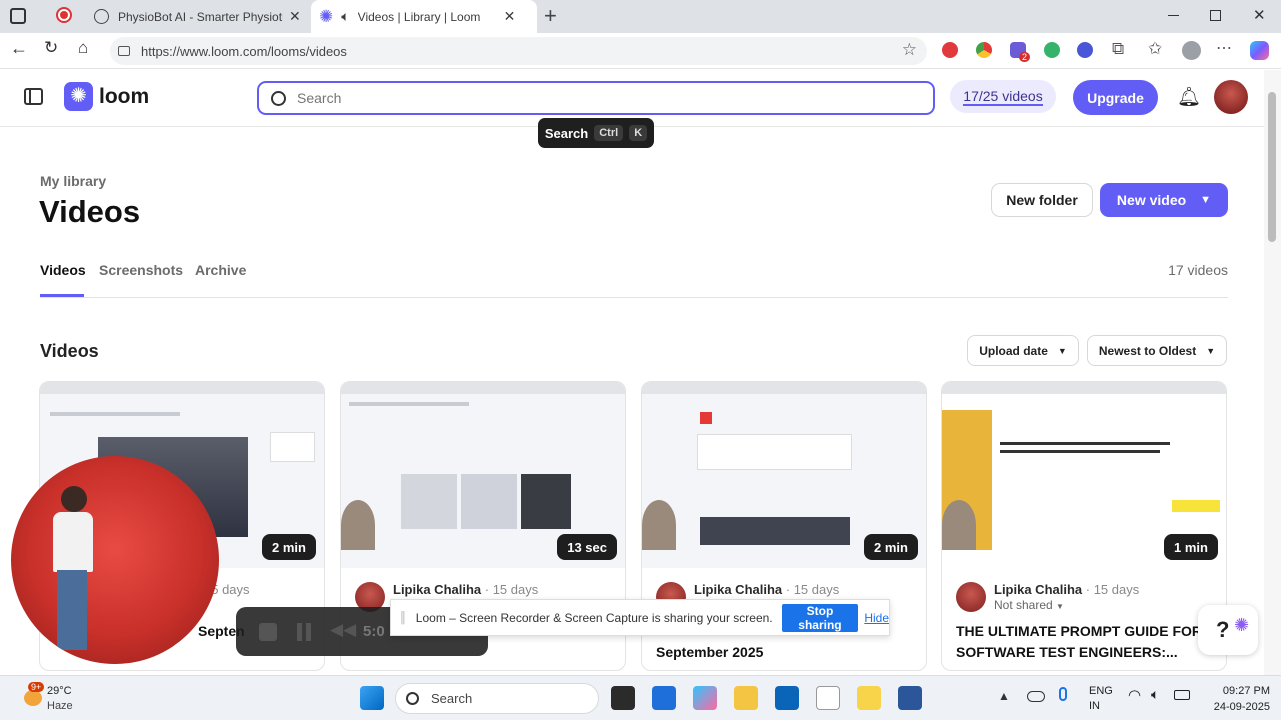 The image size is (1281, 720). Describe the element at coordinates (1042, 200) in the screenshot. I see `new-folder-button: New folder` at that location.